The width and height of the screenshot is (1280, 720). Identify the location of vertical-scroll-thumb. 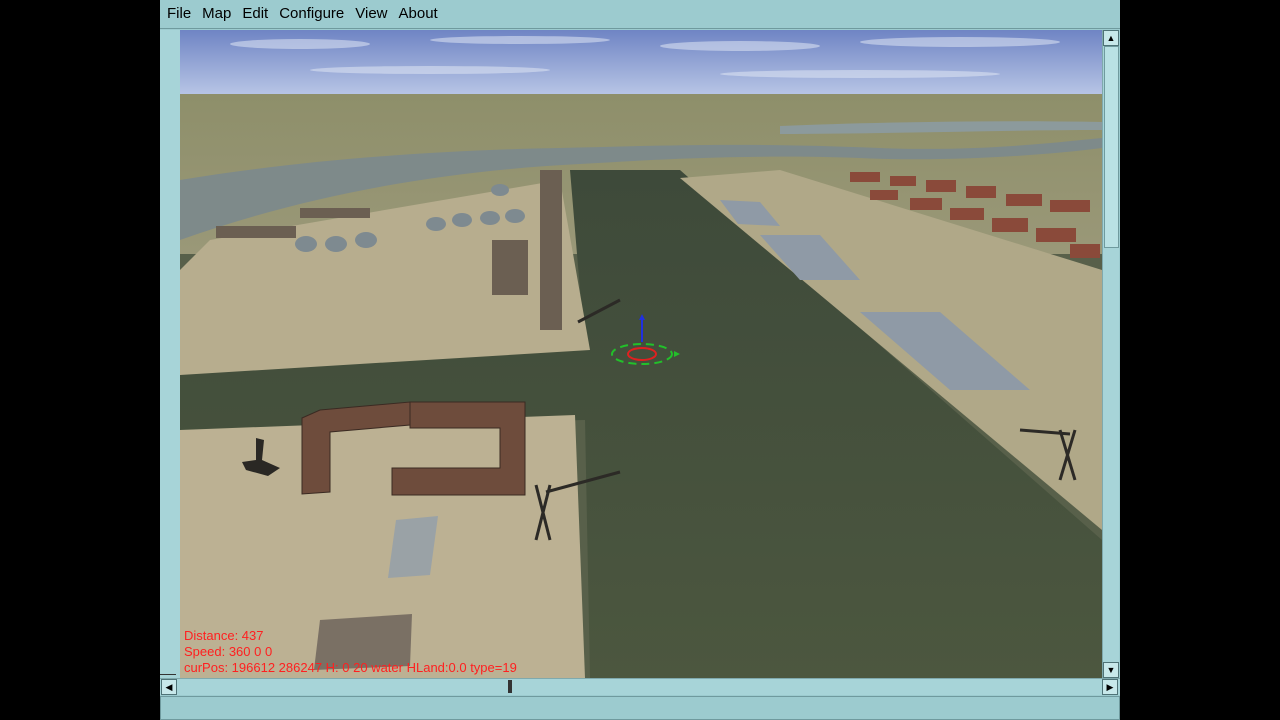
(1111, 147).